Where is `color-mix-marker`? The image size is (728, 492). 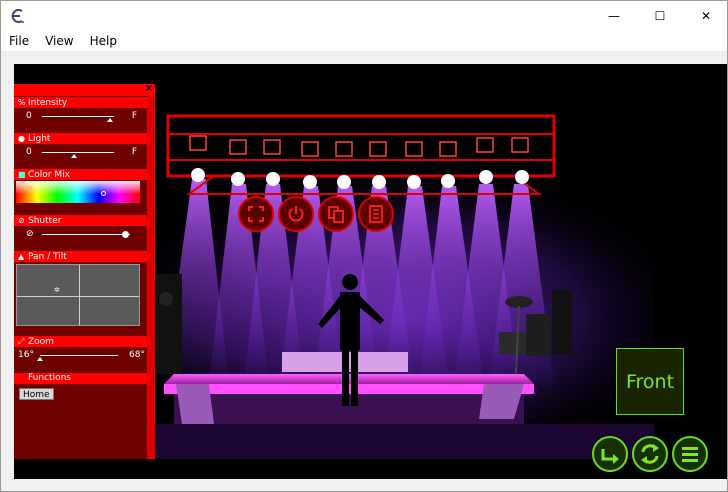
color-mix-marker is located at coordinates (103, 193).